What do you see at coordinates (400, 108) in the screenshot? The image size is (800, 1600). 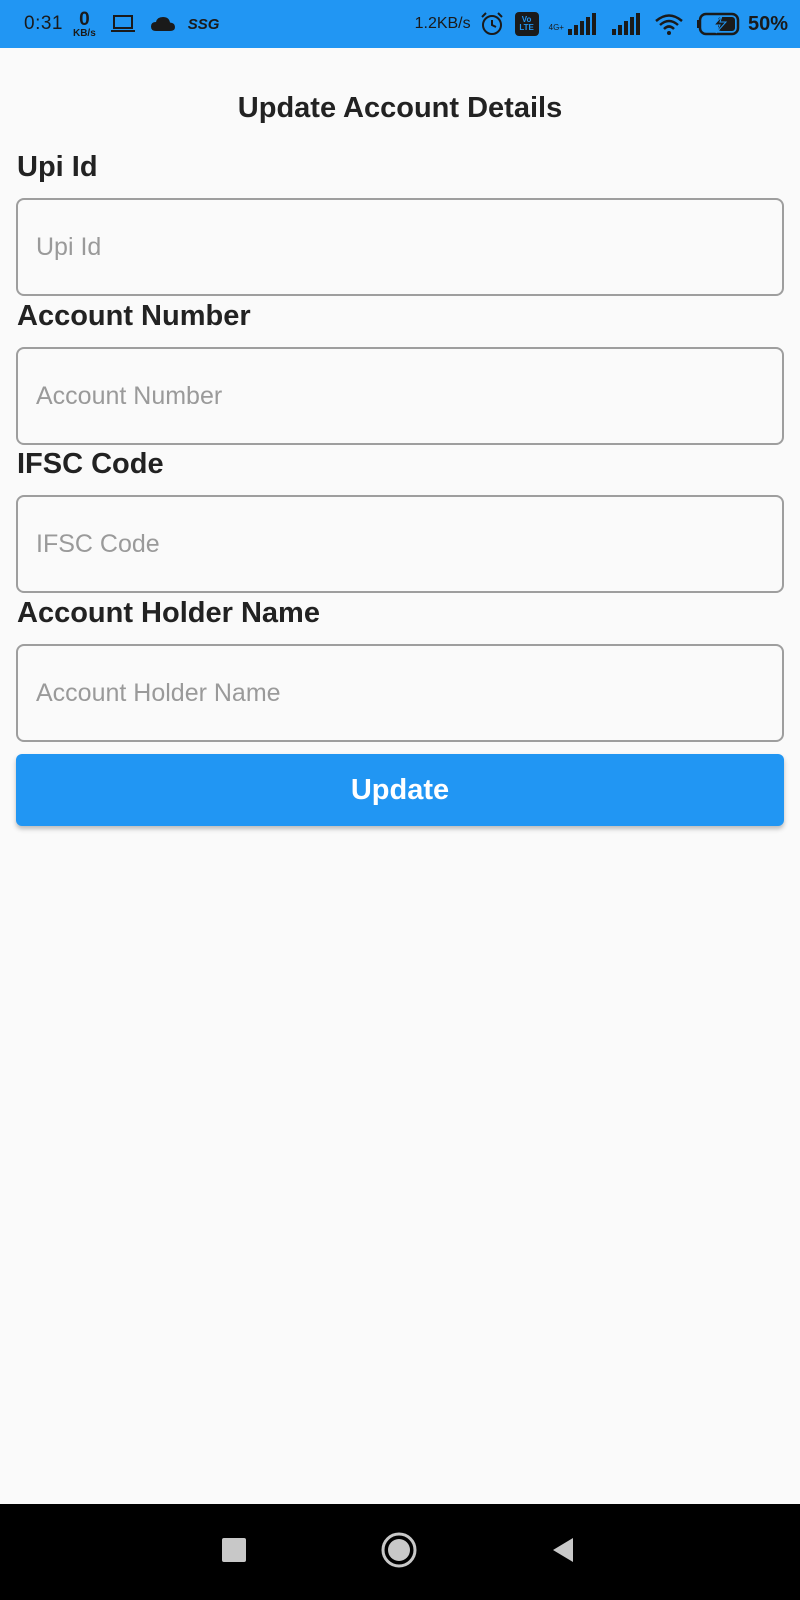 I see `page-title: Update Account Details` at bounding box center [400, 108].